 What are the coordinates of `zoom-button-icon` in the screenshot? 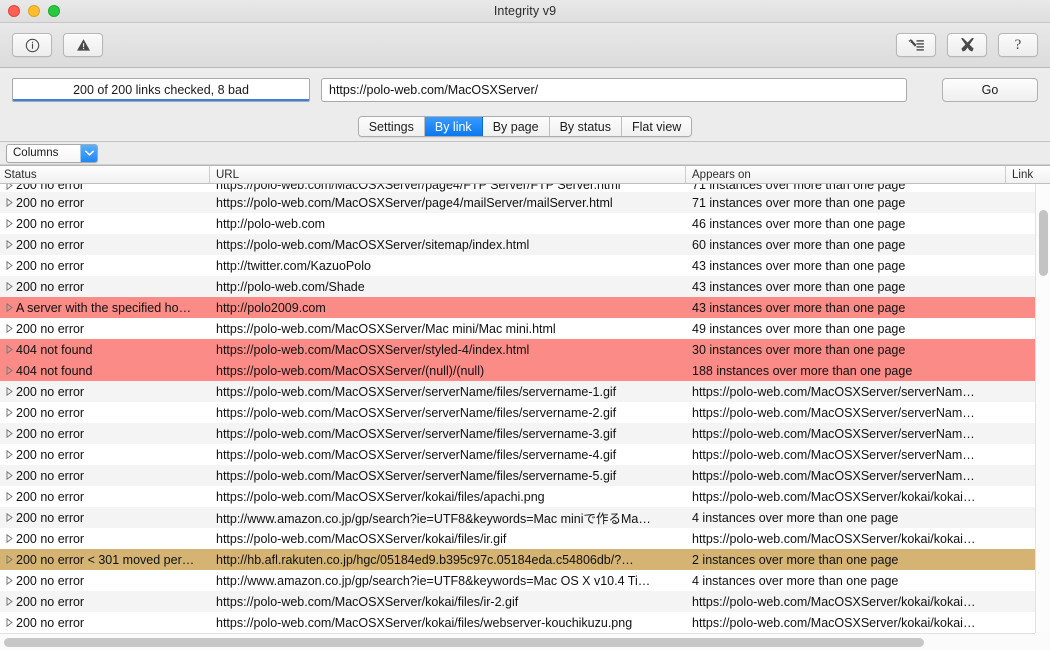 It's located at (54, 11).